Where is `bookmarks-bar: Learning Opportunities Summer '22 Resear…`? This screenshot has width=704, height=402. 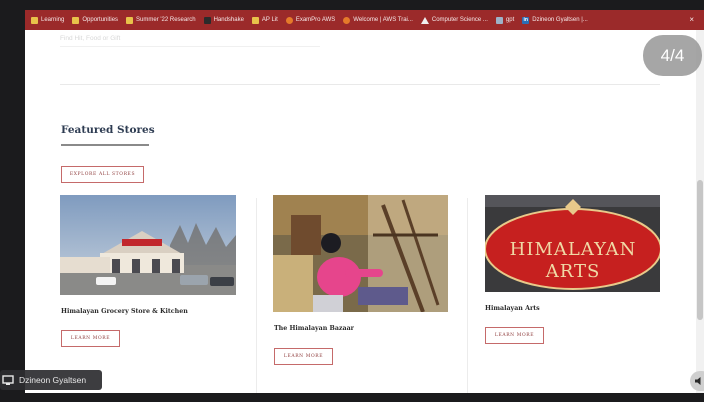
bookmarks-bar: Learning Opportunities Summer '22 Resear… is located at coordinates (364, 20).